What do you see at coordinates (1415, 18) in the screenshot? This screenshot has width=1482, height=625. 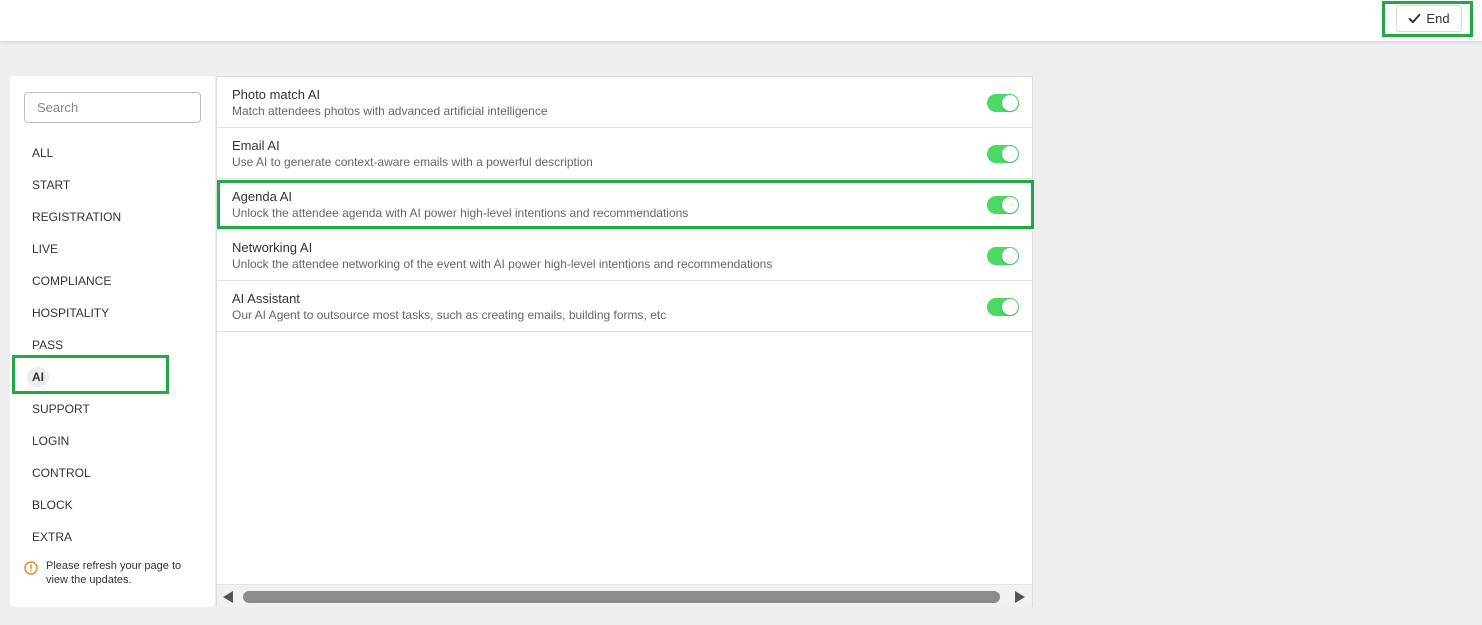 I see `check-icon` at bounding box center [1415, 18].